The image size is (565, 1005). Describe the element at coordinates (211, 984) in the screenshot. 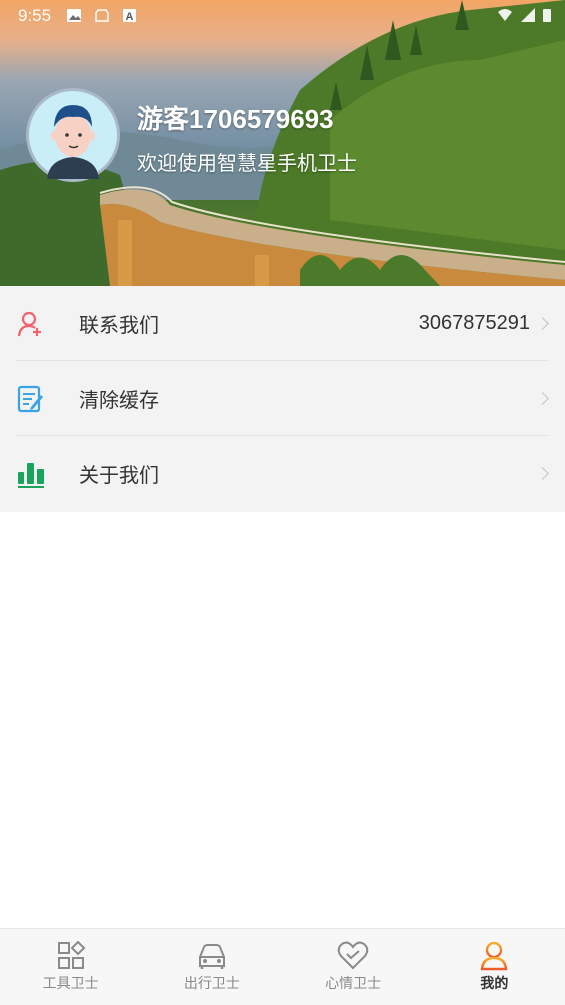

I see `tab-label-travel: 出行卫士` at that location.